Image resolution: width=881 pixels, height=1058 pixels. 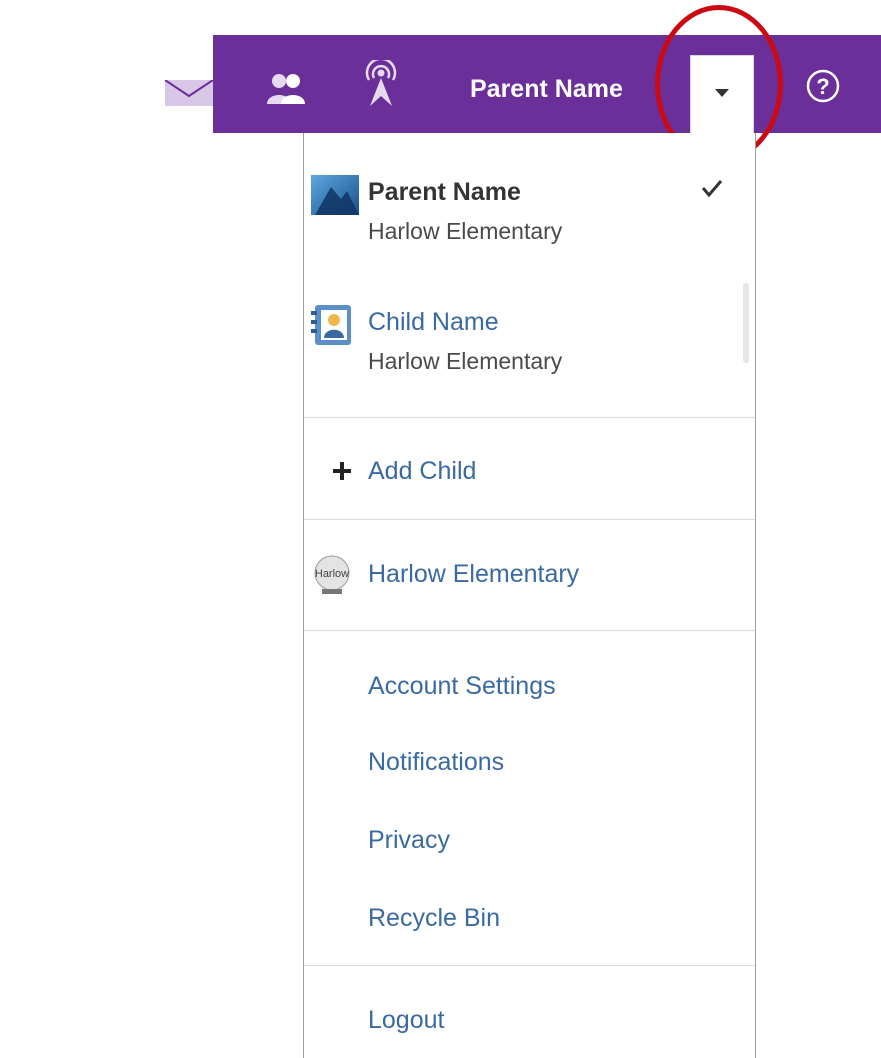 I want to click on account-name: Parent Name, so click(x=444, y=192).